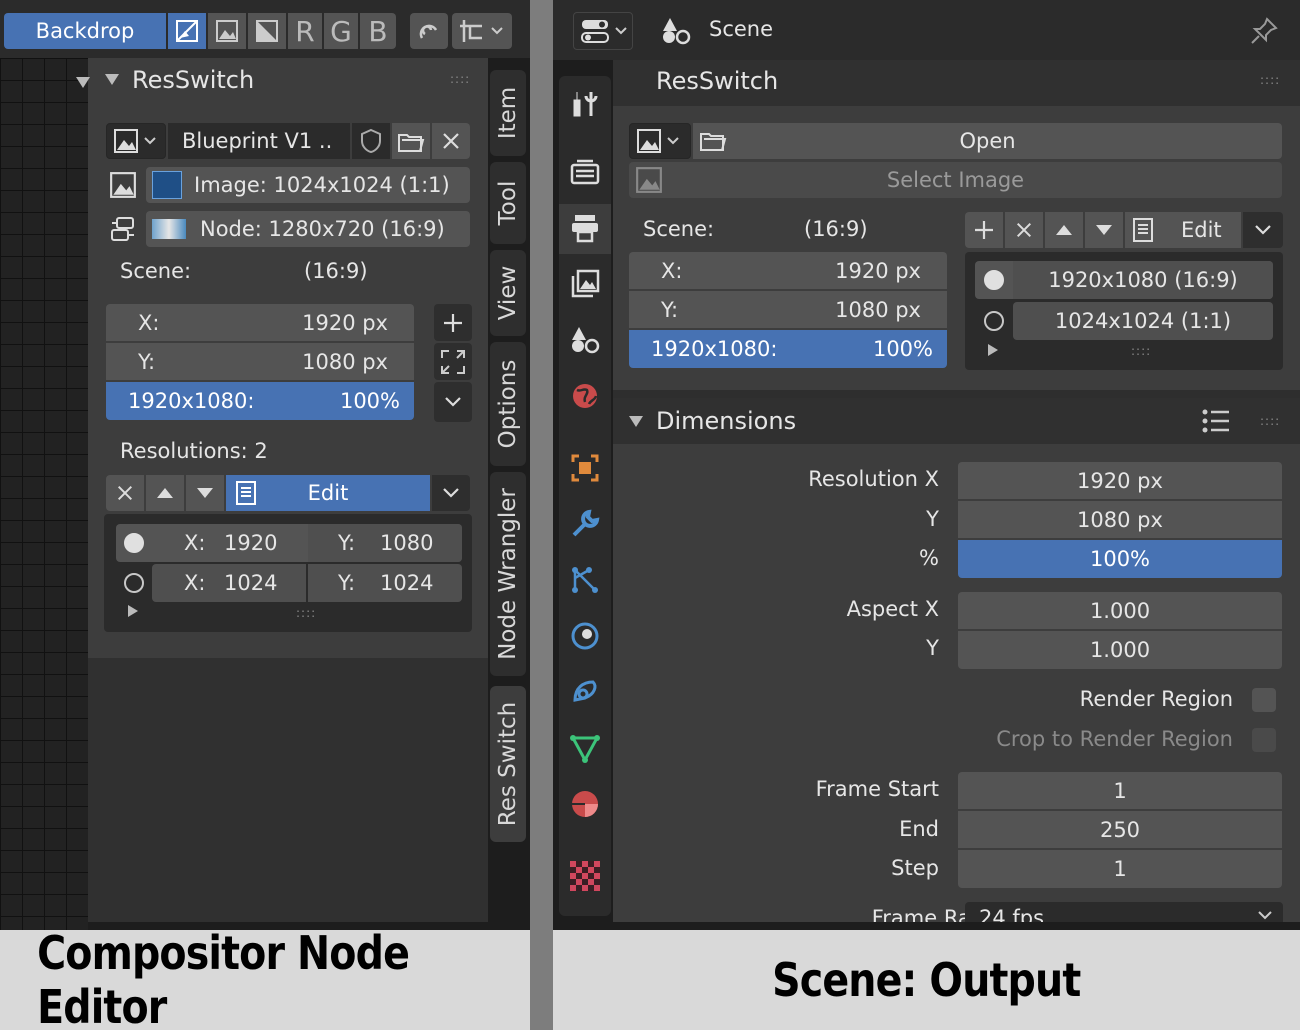 The height and width of the screenshot is (1030, 1300). What do you see at coordinates (411, 141) in the screenshot?
I see `open-folder-icon` at bounding box center [411, 141].